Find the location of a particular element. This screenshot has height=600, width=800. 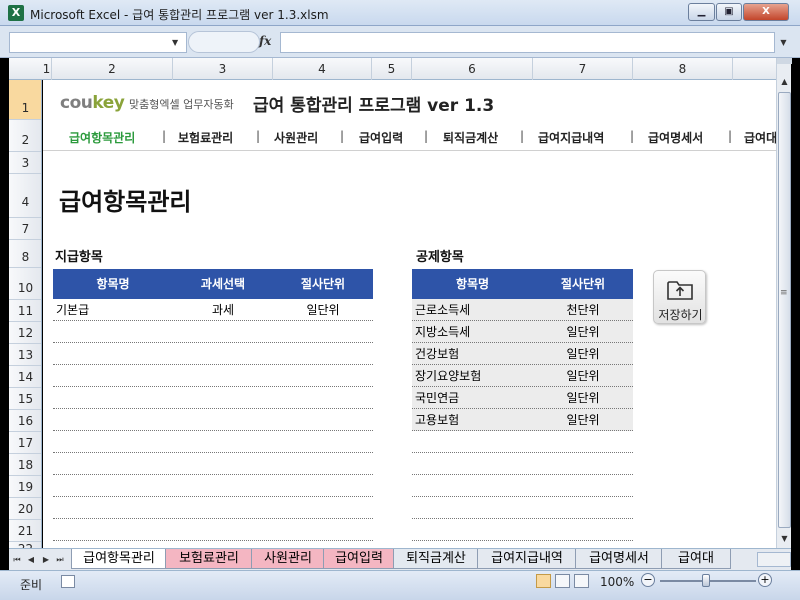

column-header: 8 is located at coordinates (683, 69).